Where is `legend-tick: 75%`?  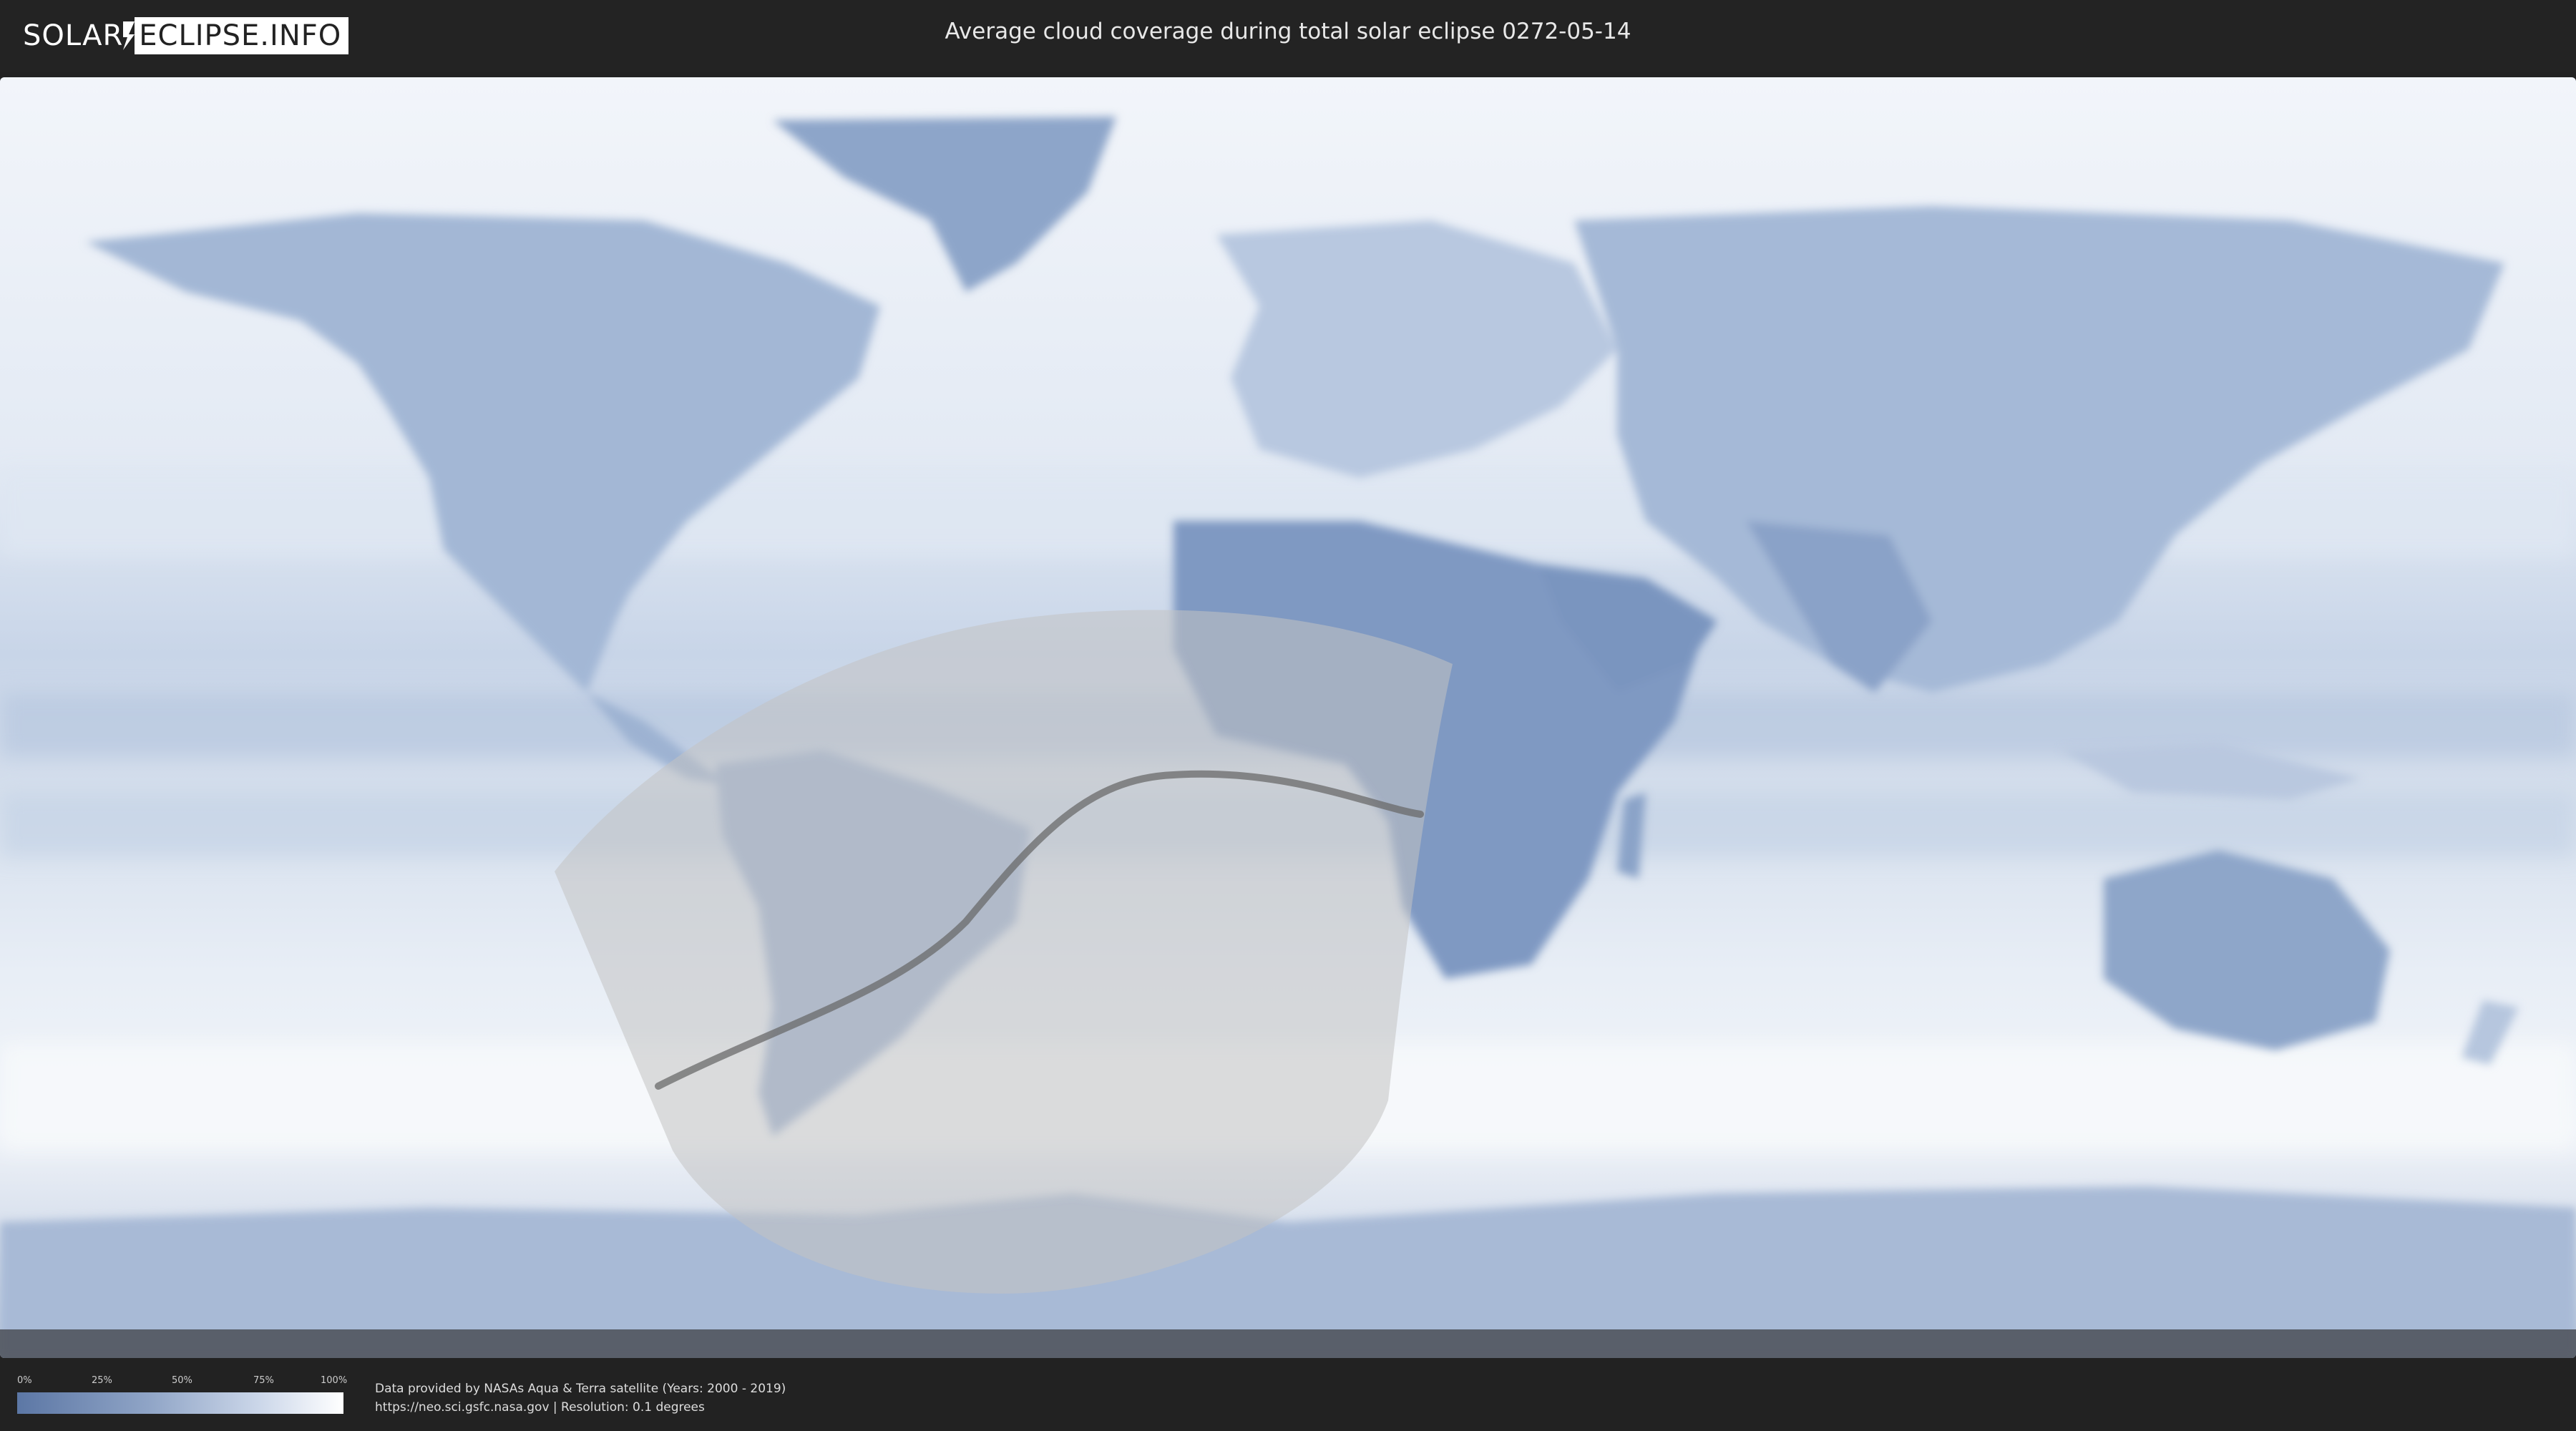
legend-tick: 75% is located at coordinates (263, 1380).